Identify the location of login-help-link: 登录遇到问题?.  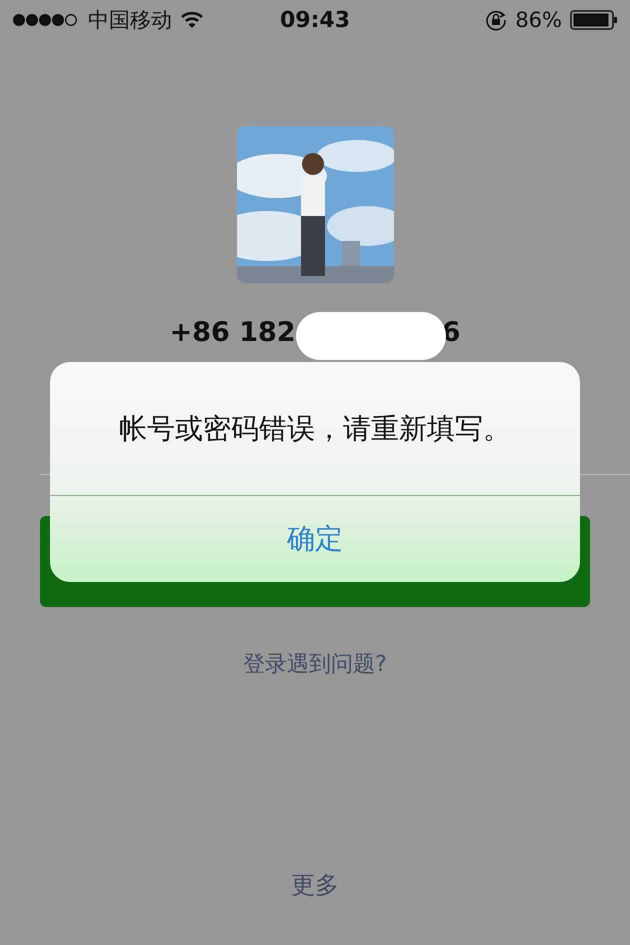
(315, 665).